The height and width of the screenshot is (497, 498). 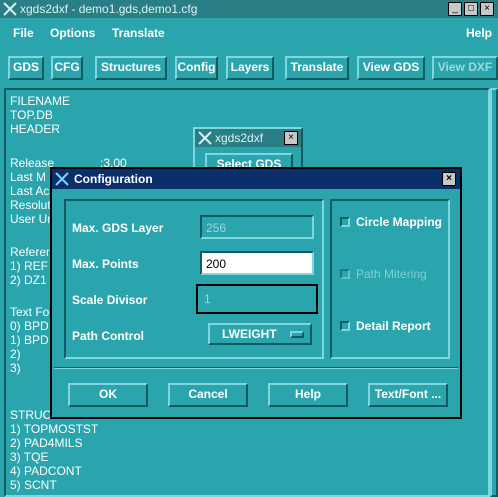 What do you see at coordinates (28, 280) in the screenshot?
I see `info-line: 2) DZ1` at bounding box center [28, 280].